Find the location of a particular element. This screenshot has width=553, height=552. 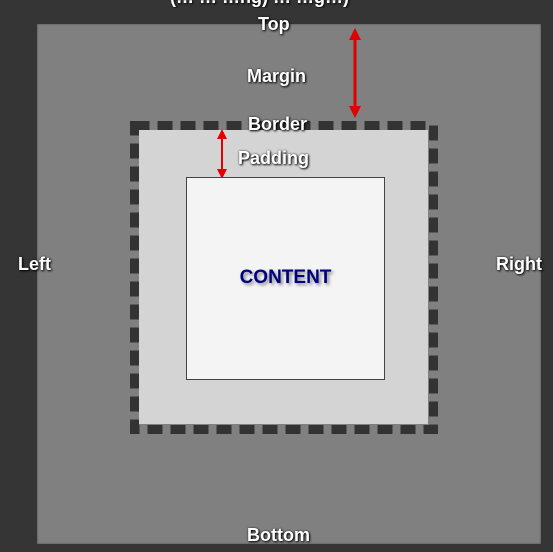

border-label: Border is located at coordinates (278, 124).